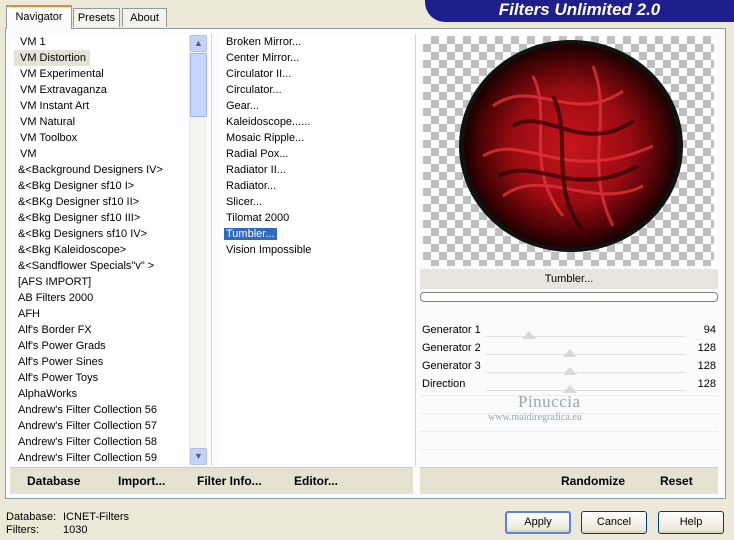 The height and width of the screenshot is (540, 734). Describe the element at coordinates (110, 186) in the screenshot. I see `list-item: &<Bkg Designer sf10 I>` at that location.